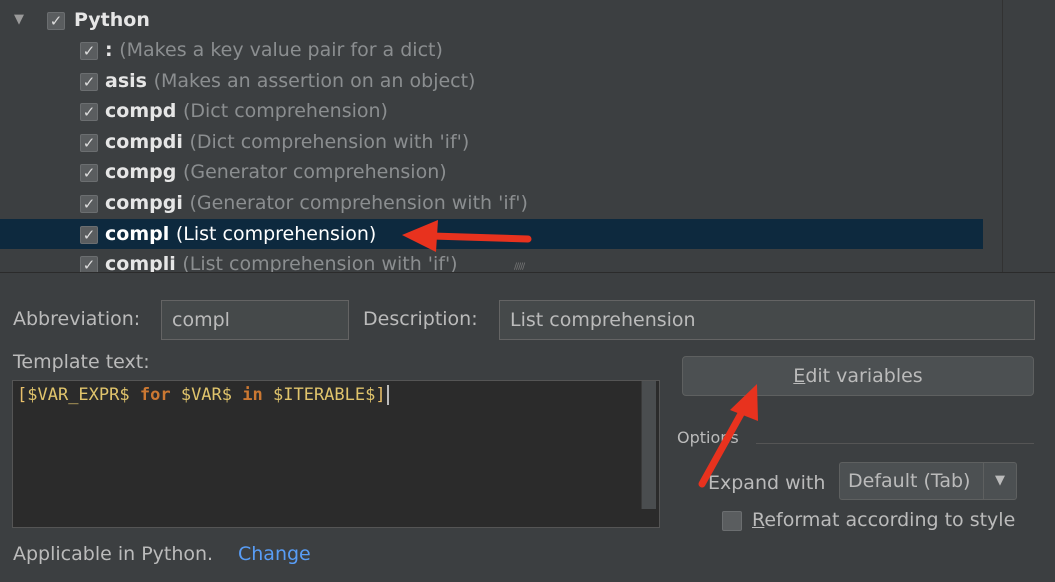  What do you see at coordinates (467, 236) in the screenshot?
I see `arrow-to-selected-item` at bounding box center [467, 236].